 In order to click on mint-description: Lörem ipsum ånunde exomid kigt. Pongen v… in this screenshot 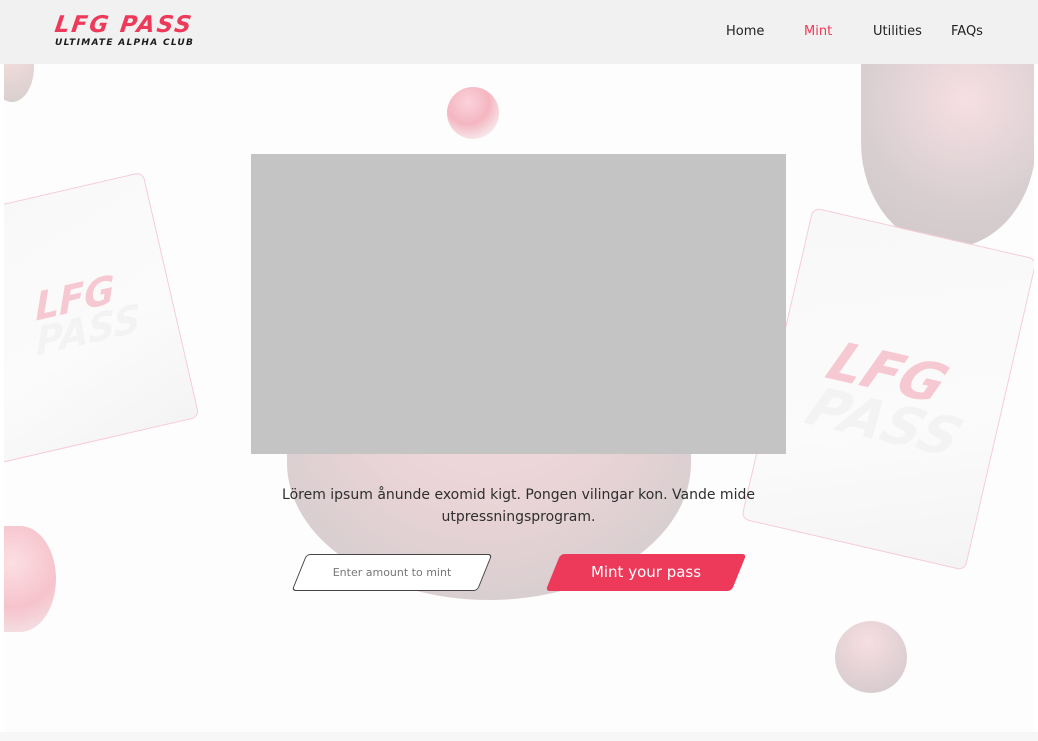, I will do `click(518, 506)`.